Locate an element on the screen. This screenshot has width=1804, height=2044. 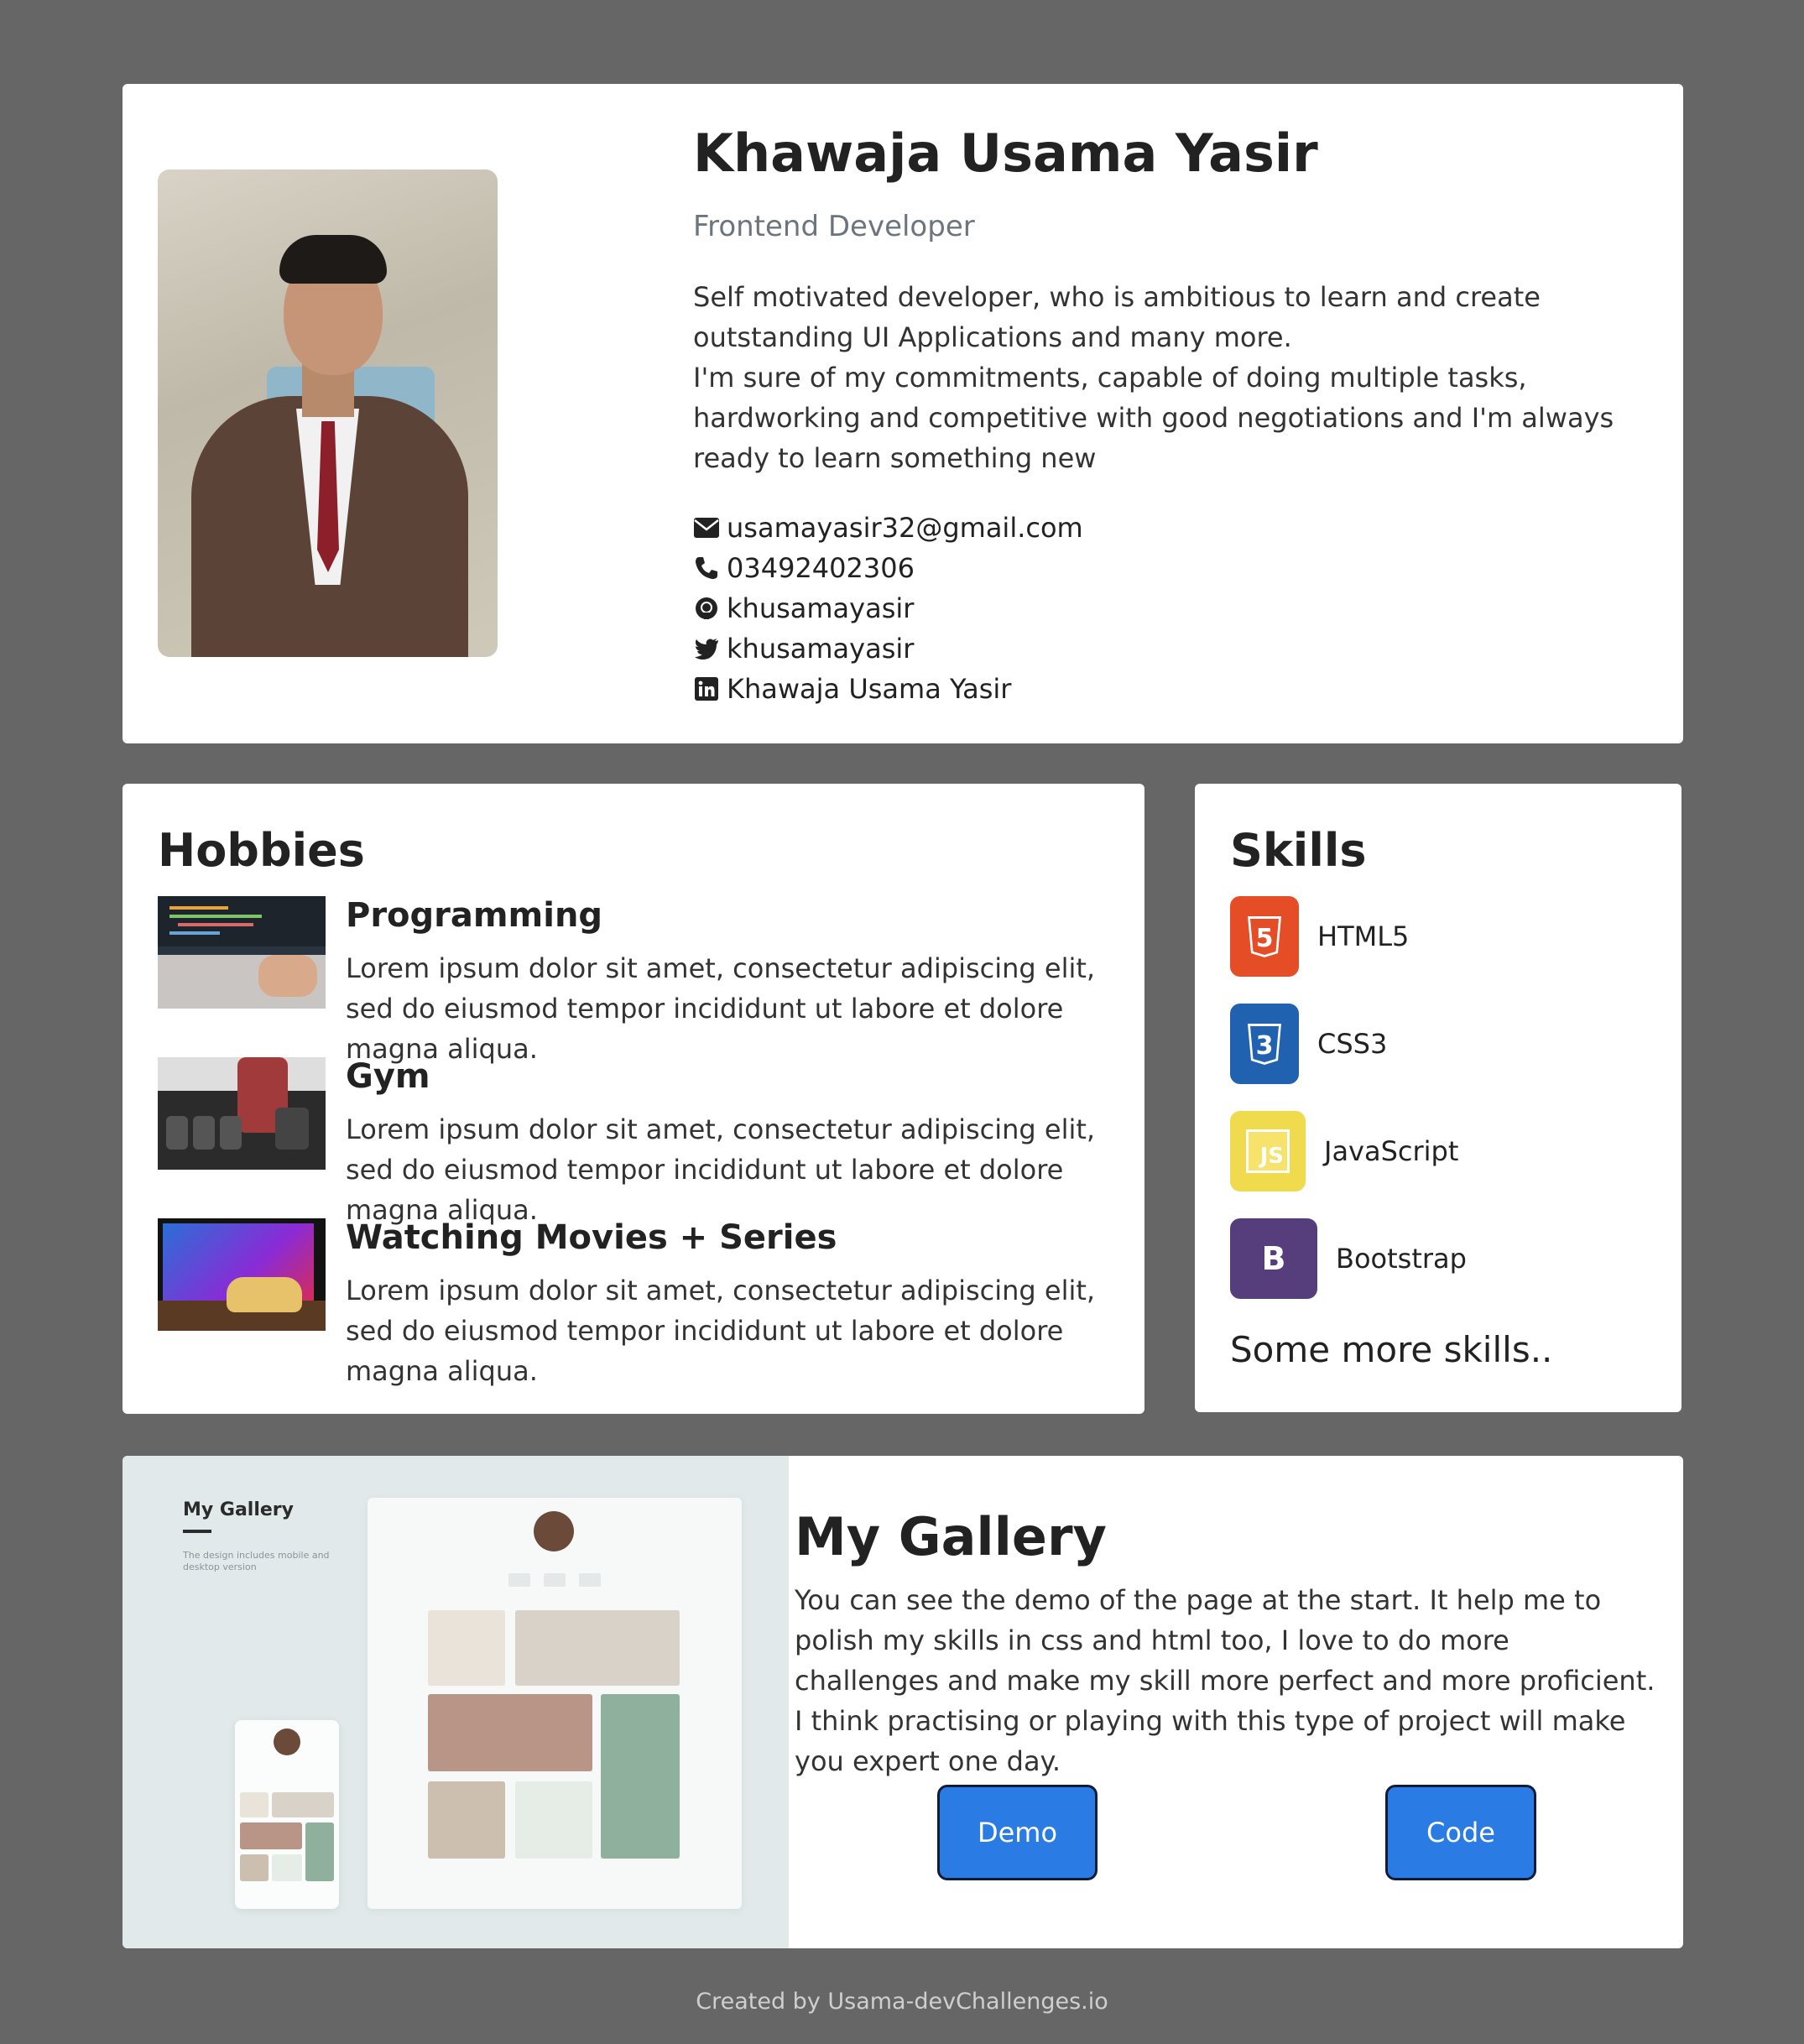
skill-item-css3: 3 CSS3 is located at coordinates (1308, 1044).